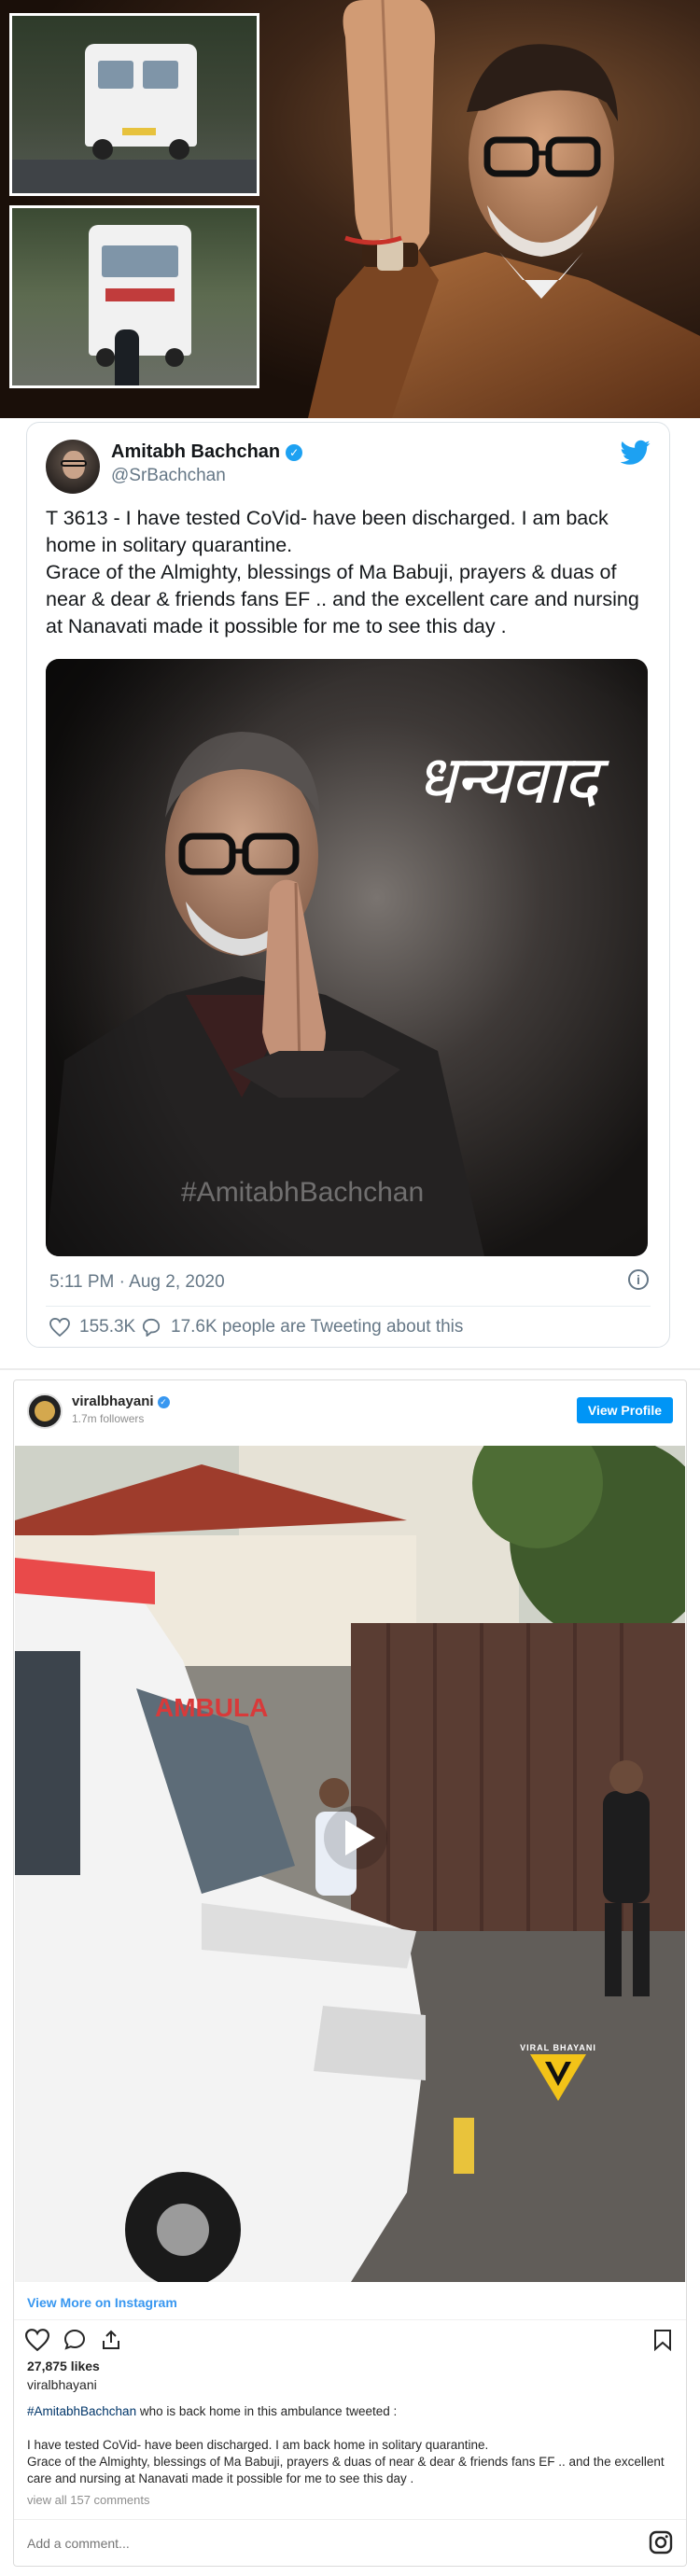  I want to click on instagram-divider, so click(350, 2319).